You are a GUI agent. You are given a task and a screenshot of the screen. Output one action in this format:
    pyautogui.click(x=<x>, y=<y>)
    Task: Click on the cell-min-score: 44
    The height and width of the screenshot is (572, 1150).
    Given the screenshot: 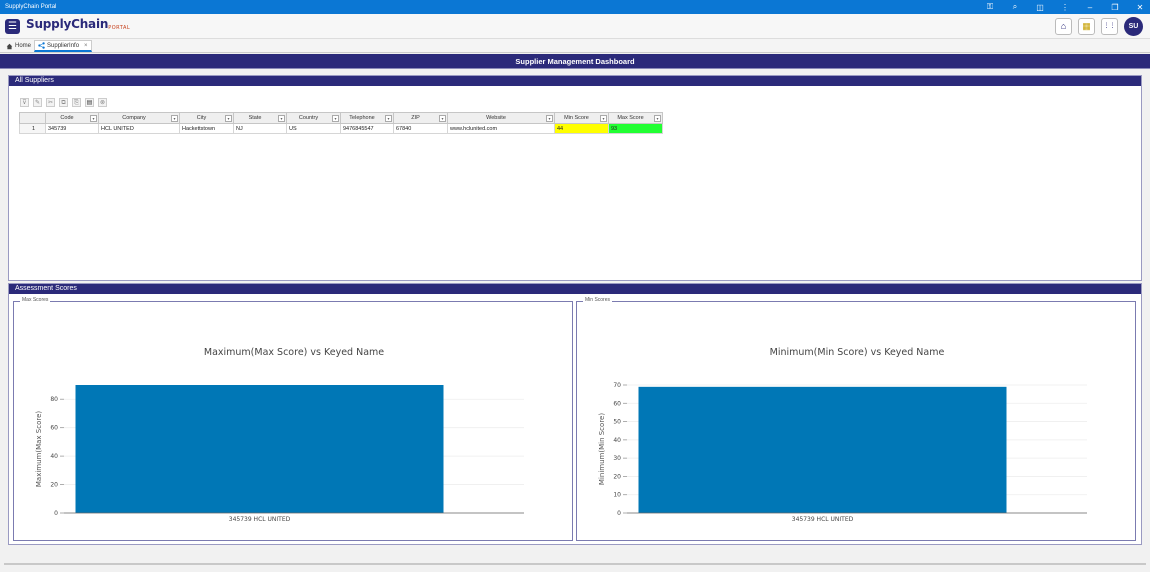 What is the action you would take?
    pyautogui.click(x=581, y=128)
    